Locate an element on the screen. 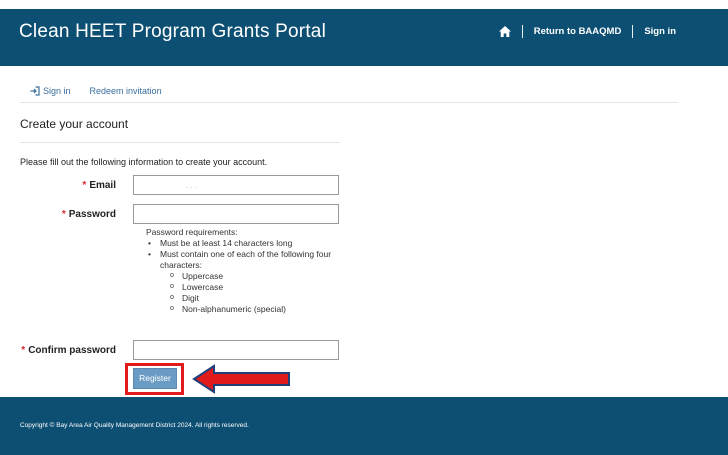  character-type-item: Uppercase is located at coordinates (258, 276).